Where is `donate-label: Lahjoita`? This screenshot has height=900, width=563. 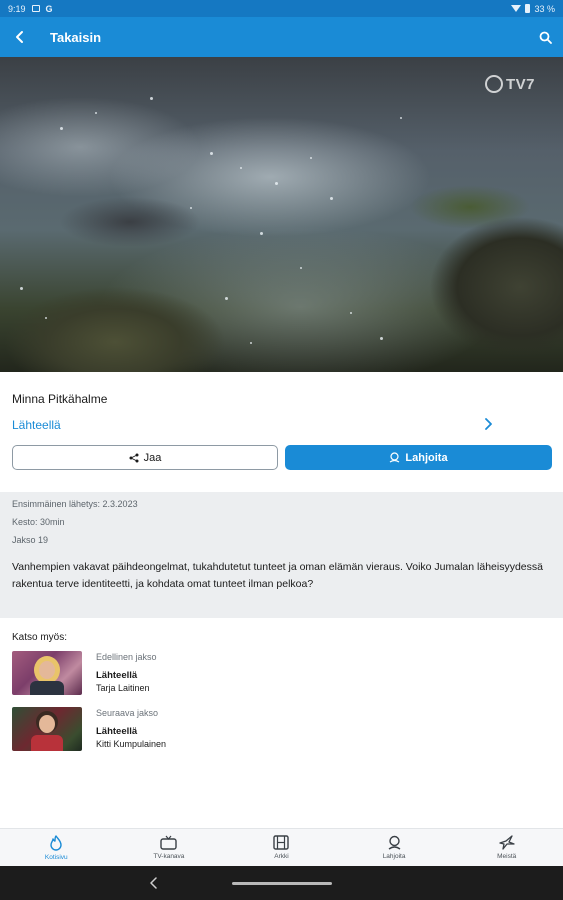
donate-label: Lahjoita is located at coordinates (426, 457).